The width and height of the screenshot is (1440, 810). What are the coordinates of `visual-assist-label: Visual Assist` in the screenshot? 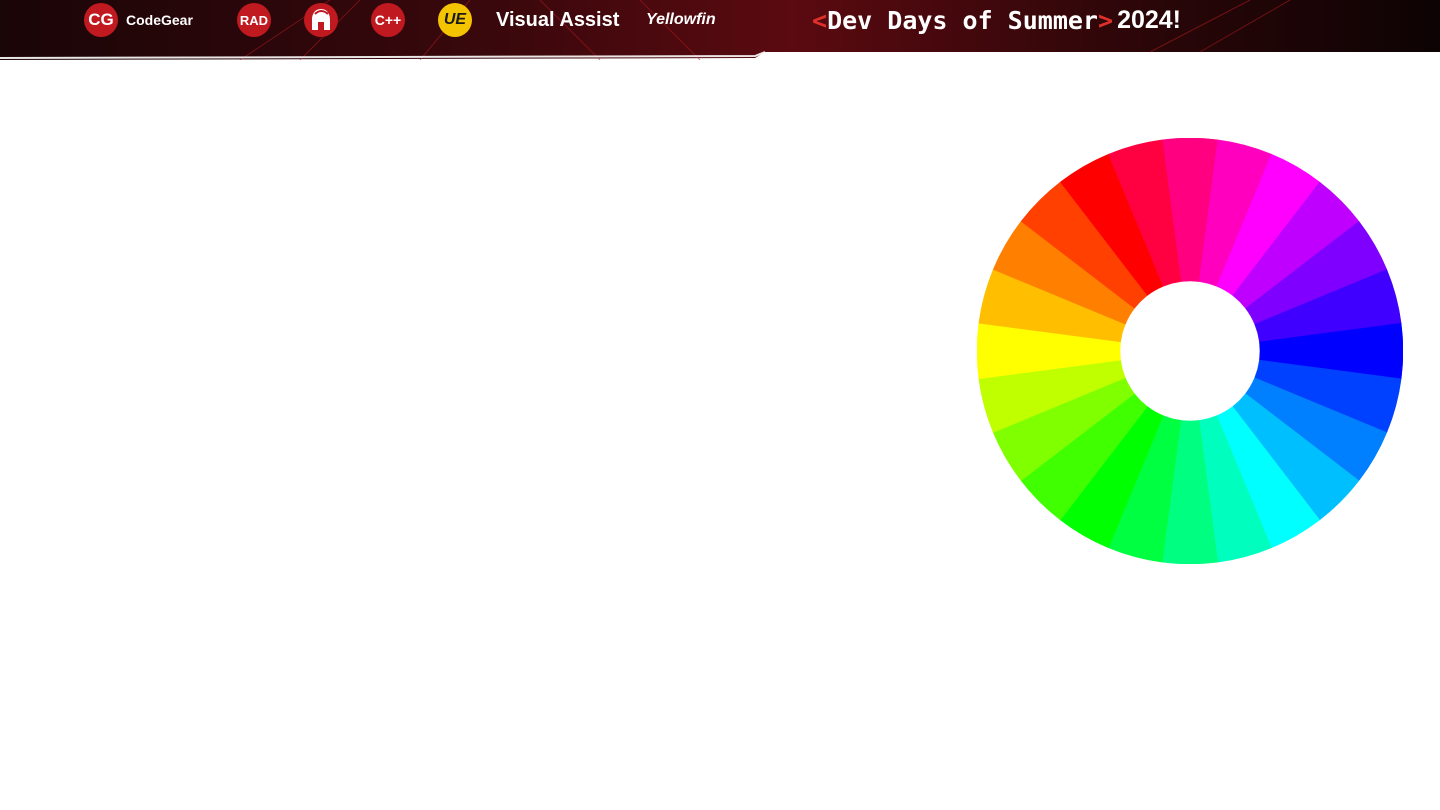 It's located at (558, 19).